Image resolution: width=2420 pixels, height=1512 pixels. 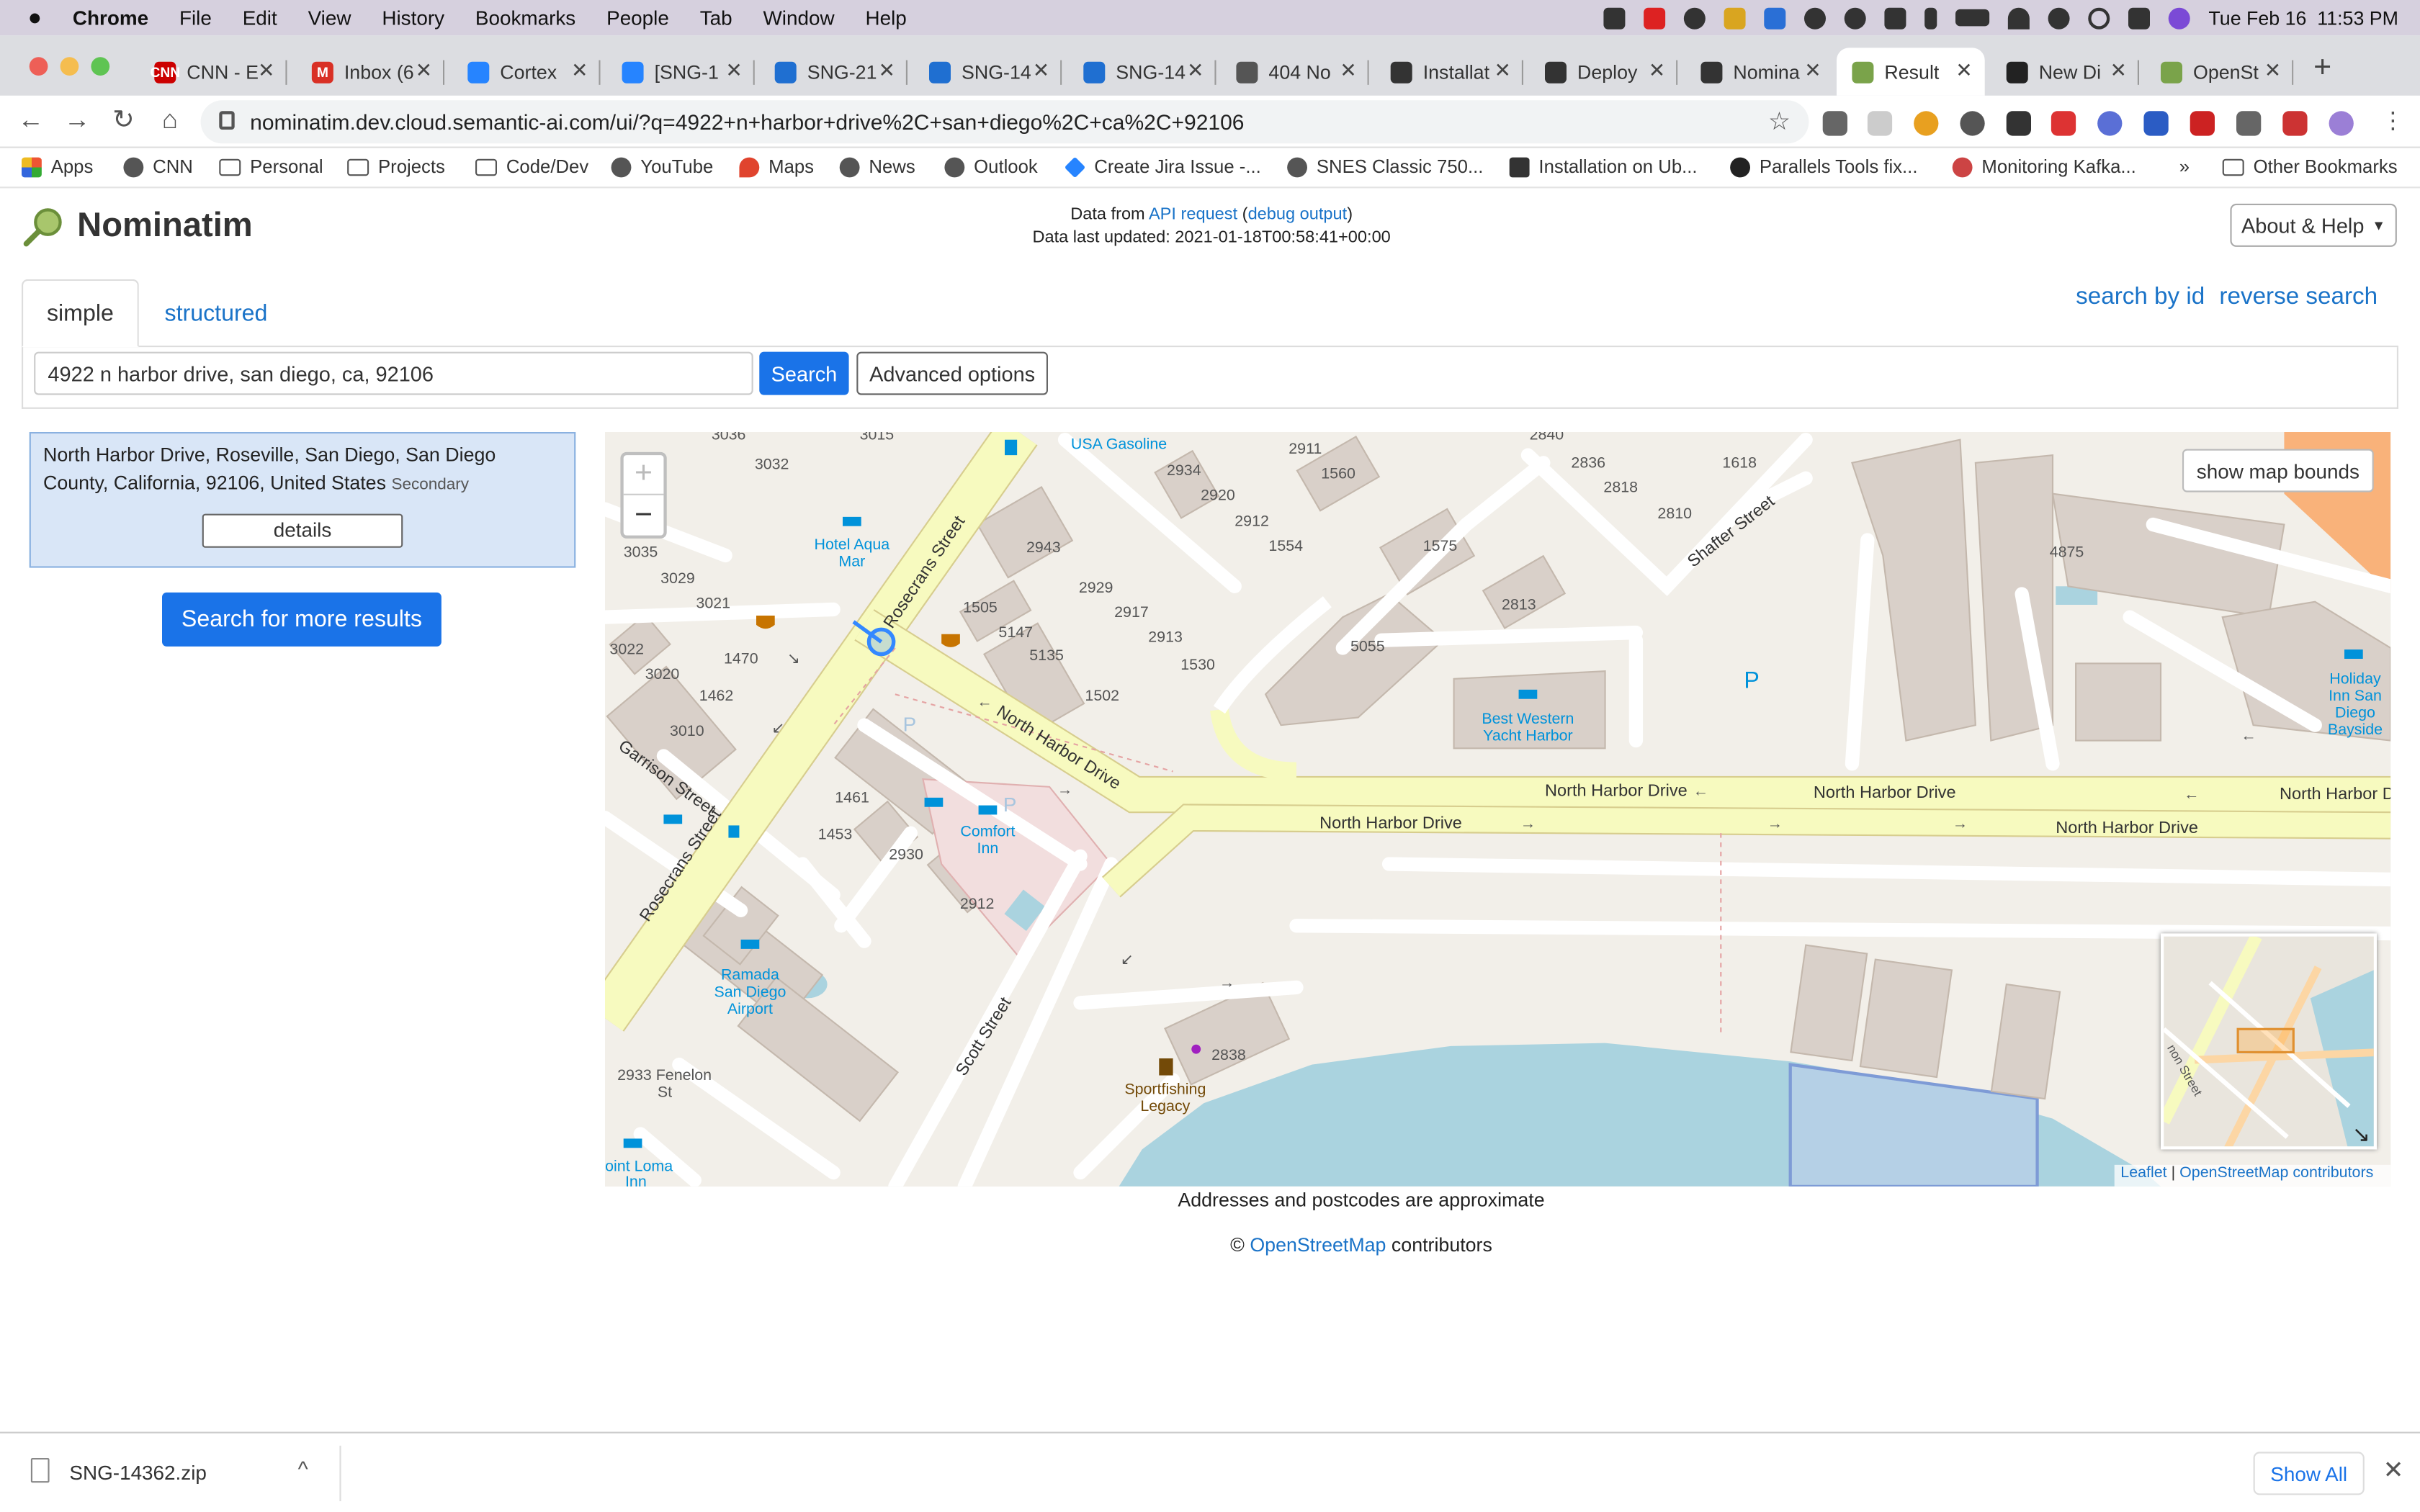 What do you see at coordinates (271, 166) in the screenshot?
I see `bookmark-personal: Personal` at bounding box center [271, 166].